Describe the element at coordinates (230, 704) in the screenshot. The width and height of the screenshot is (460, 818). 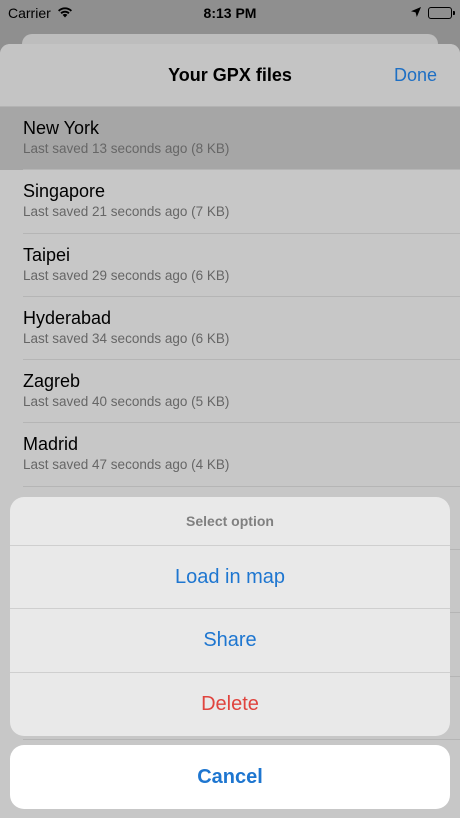
I see `delete-button: Delete` at that location.